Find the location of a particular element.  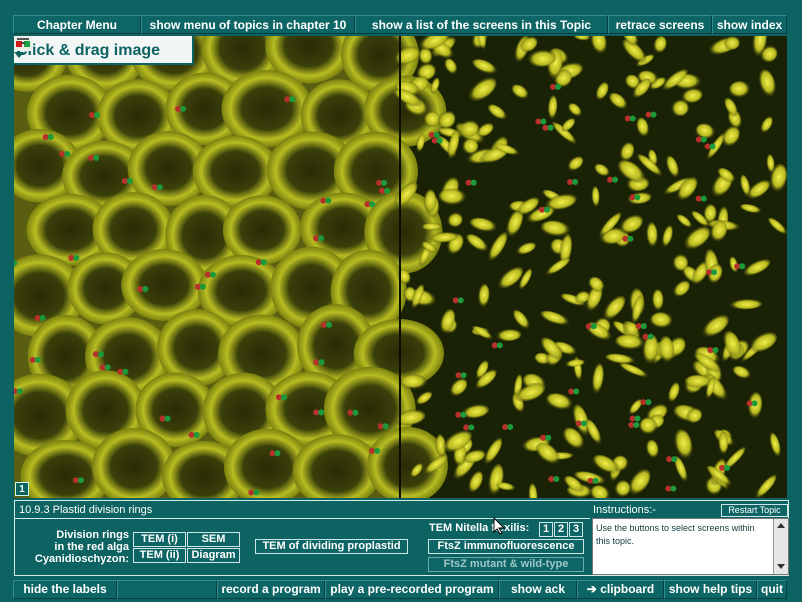

nitella-1-button: 1 is located at coordinates (546, 529).